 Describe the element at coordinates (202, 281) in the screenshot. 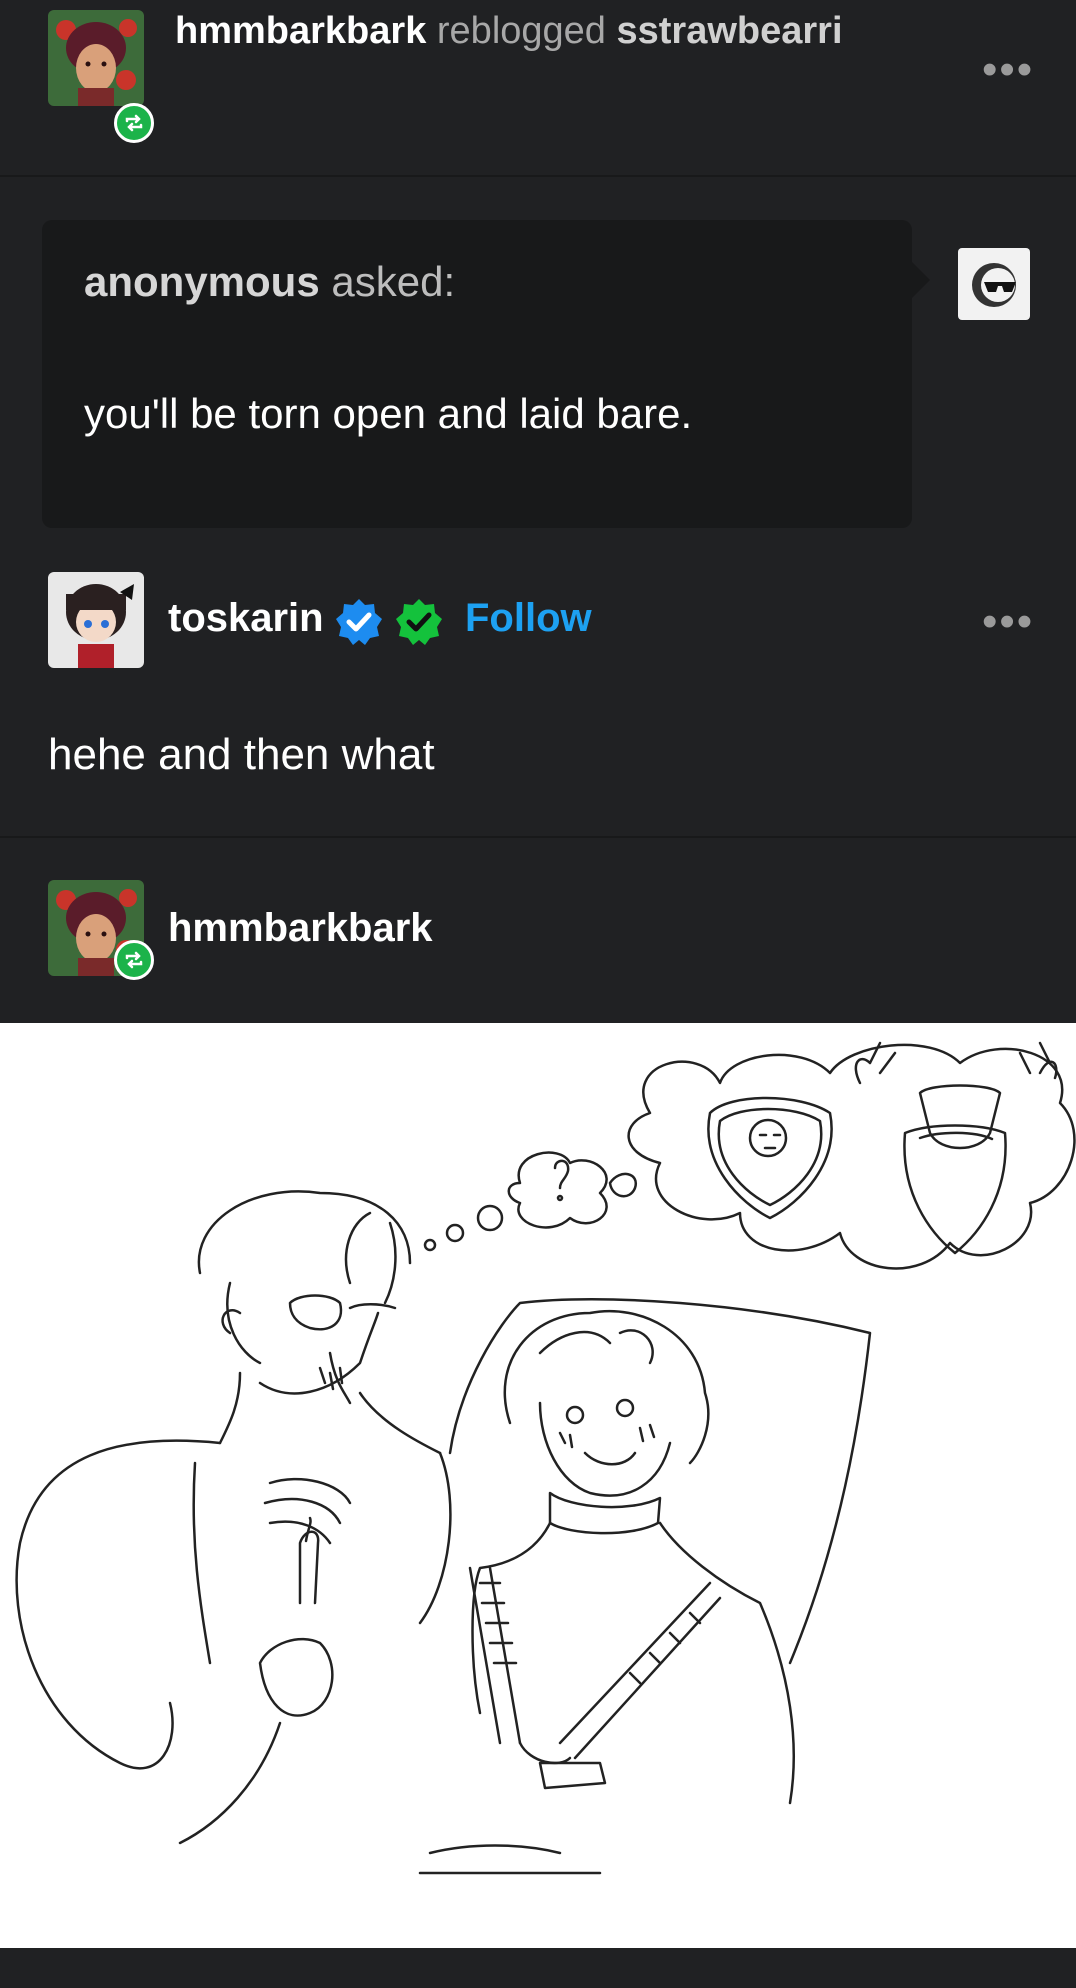

I see `asker-name: anonymous` at that location.